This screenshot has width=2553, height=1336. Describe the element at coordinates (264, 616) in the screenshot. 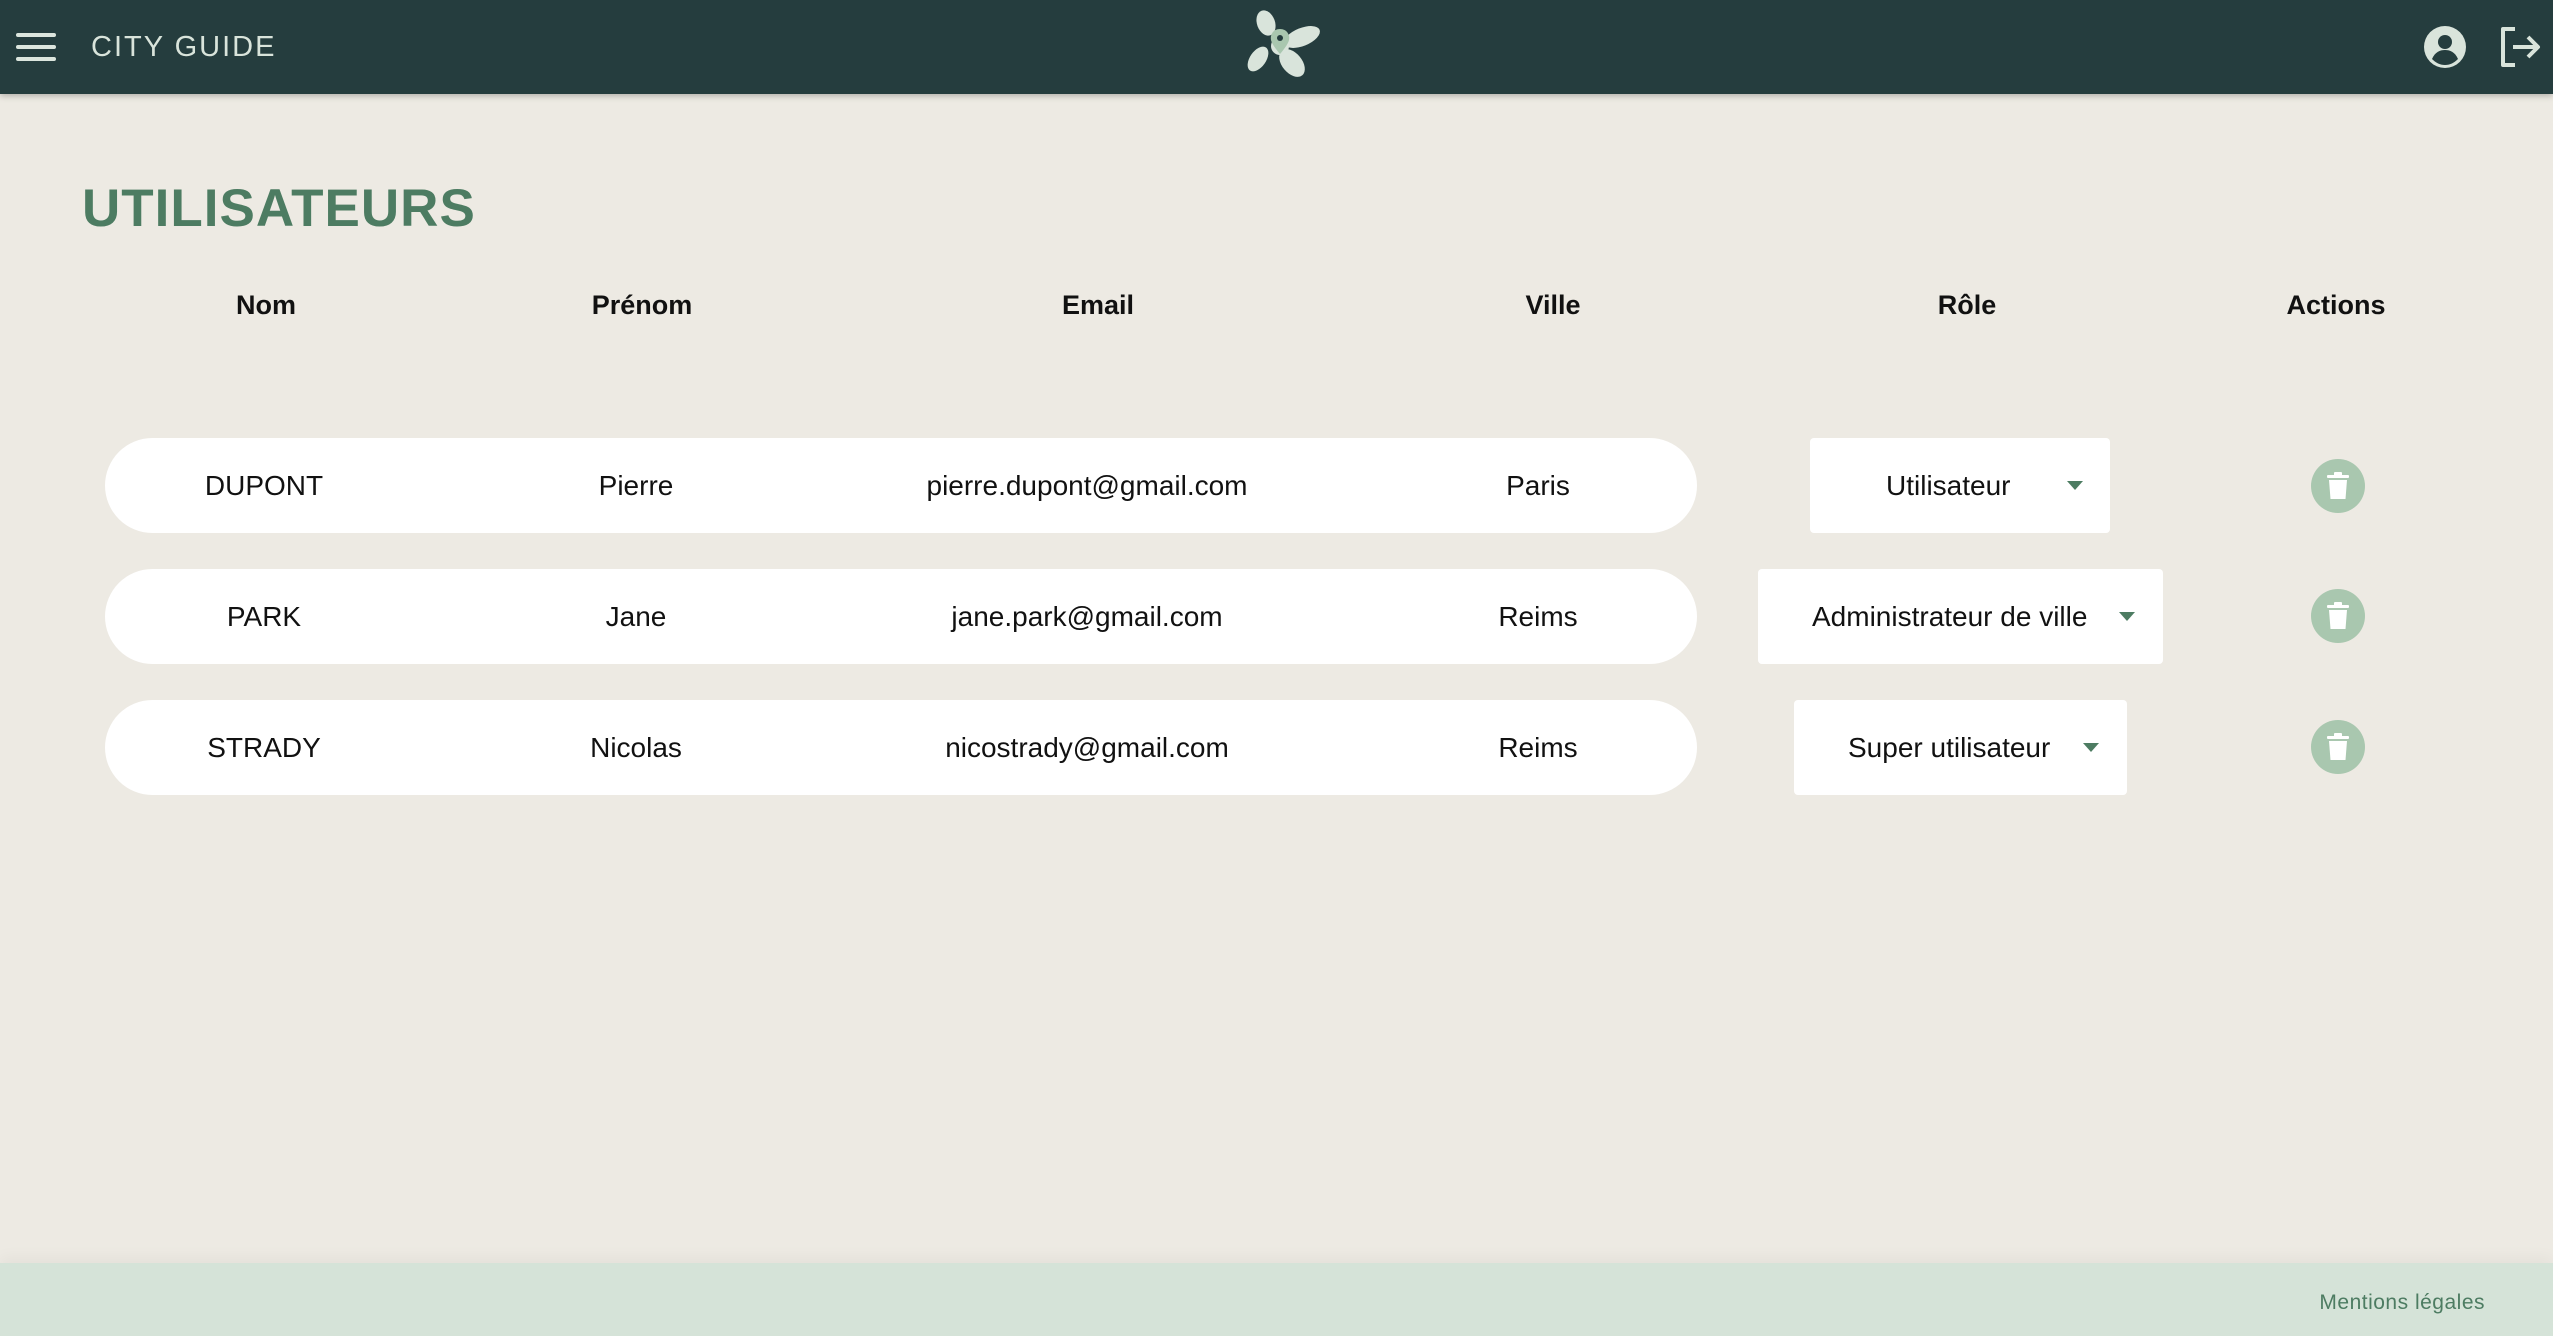

I see `user-nom: PARK` at that location.